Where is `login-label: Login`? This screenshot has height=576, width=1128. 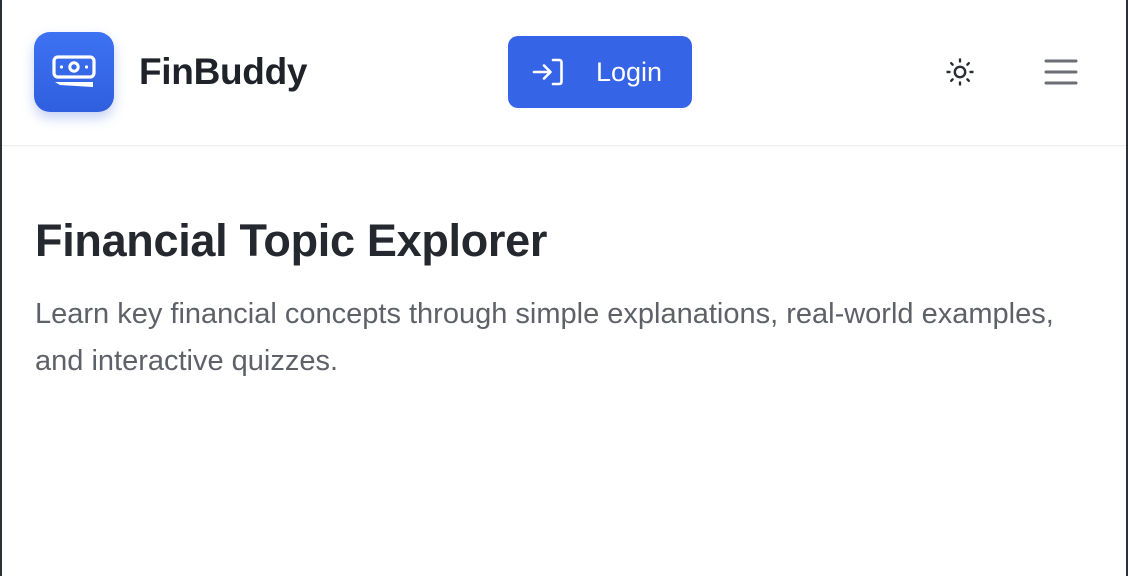 login-label: Login is located at coordinates (629, 72).